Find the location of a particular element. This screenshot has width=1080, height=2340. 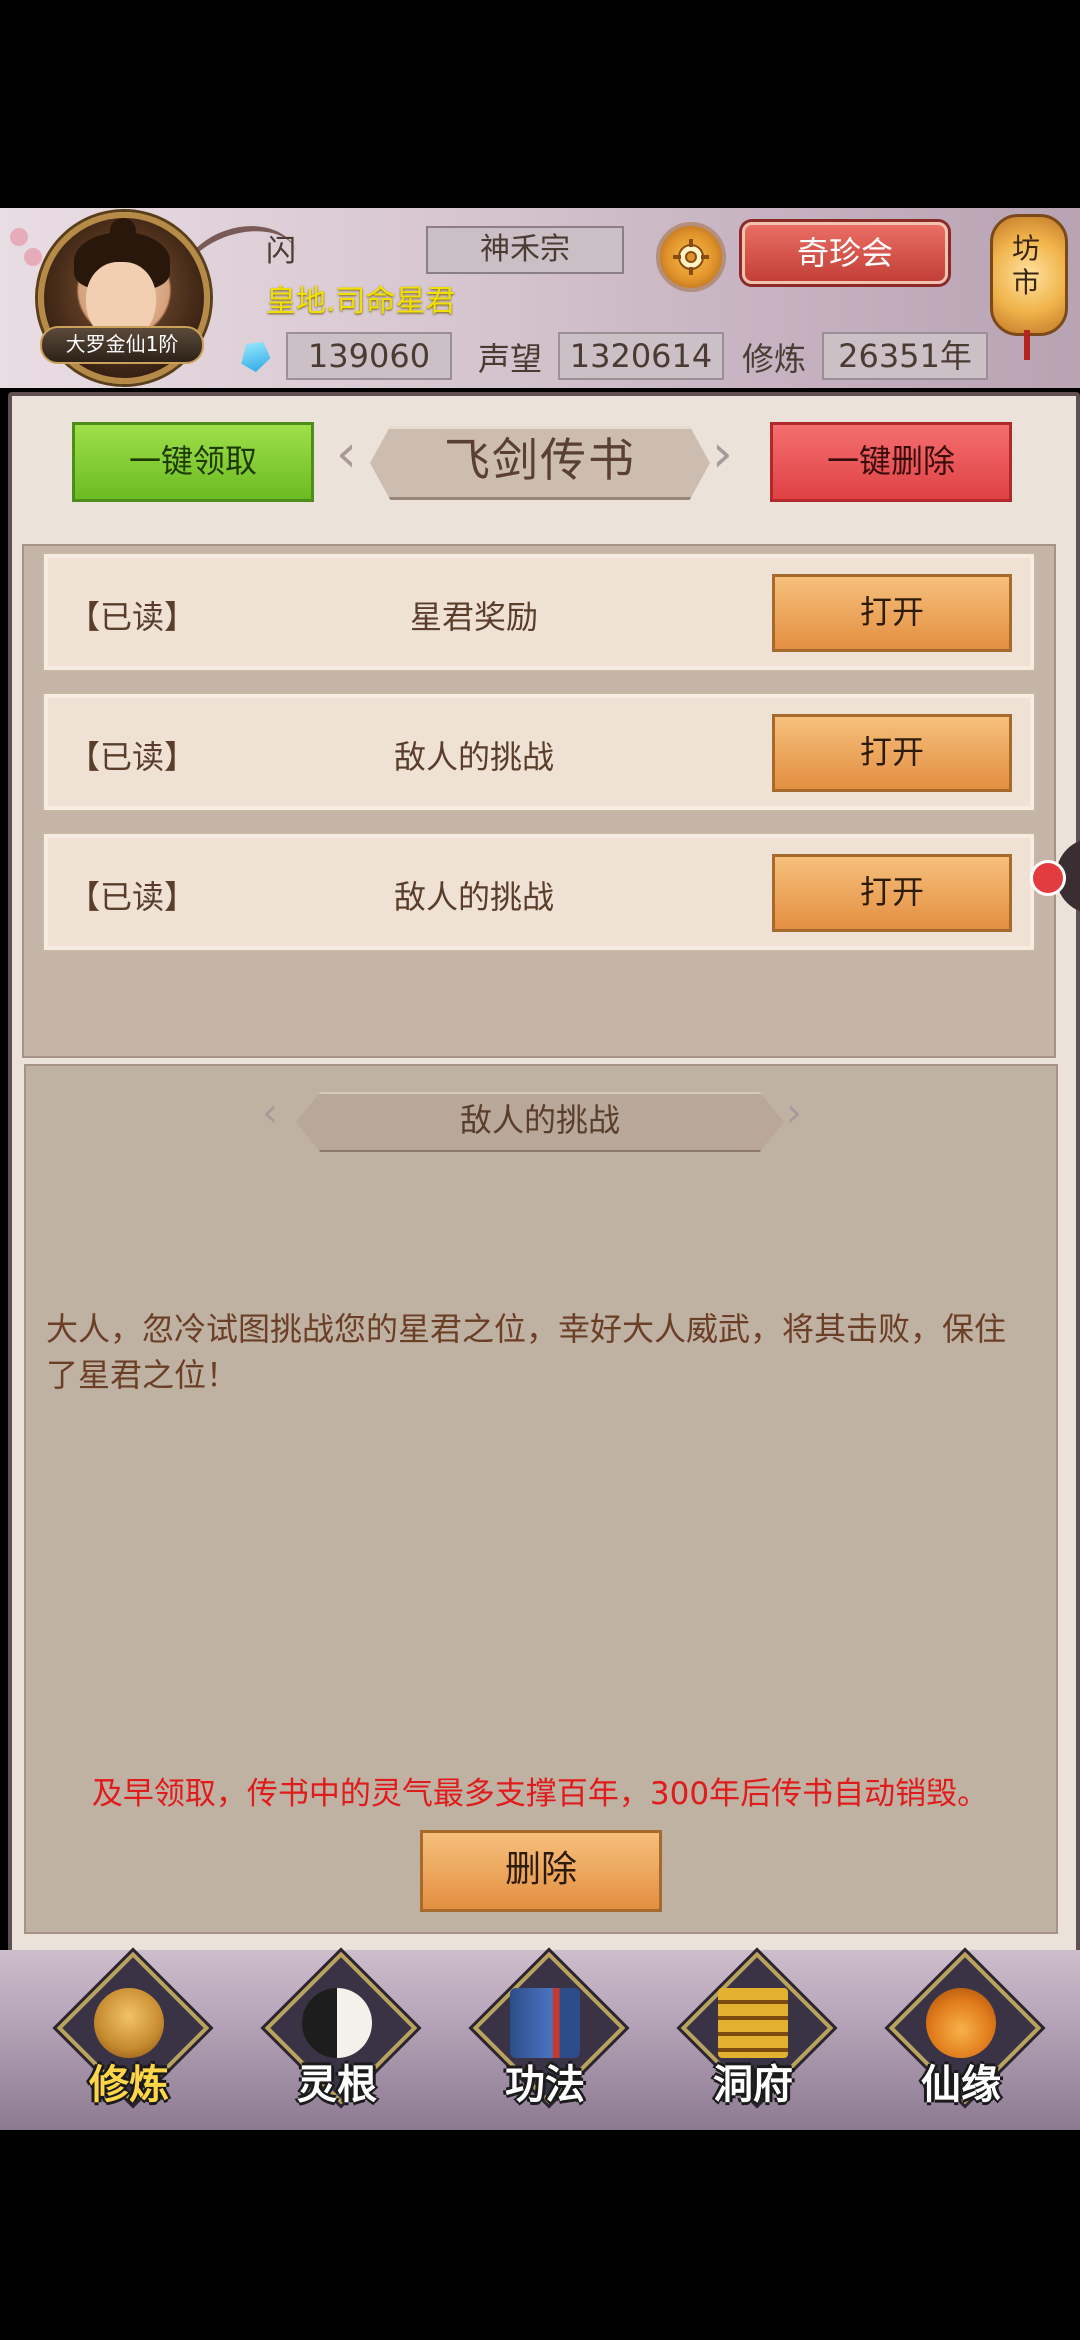

market-button: 坊 市 is located at coordinates (1030, 284).